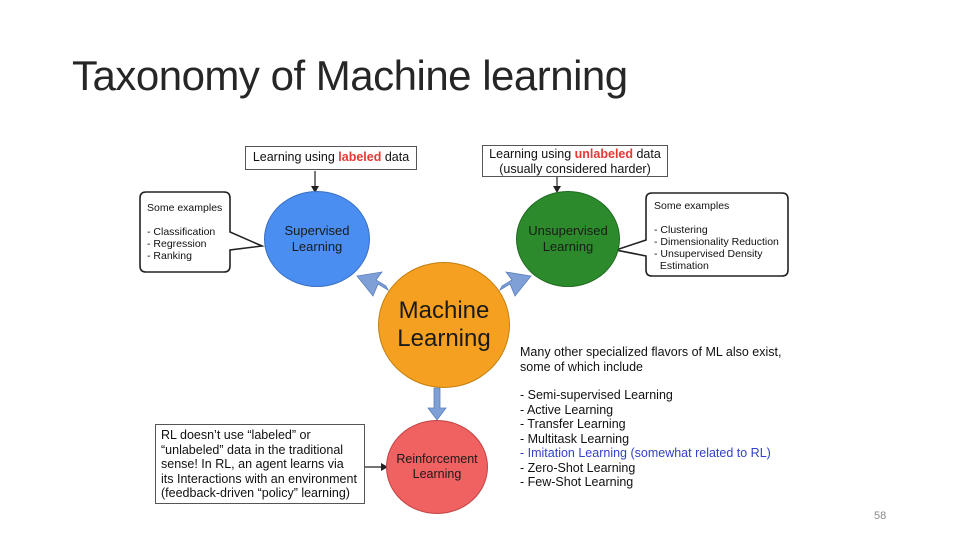  Describe the element at coordinates (647, 154) in the screenshot. I see `unsupervised-label-suffix: data` at that location.